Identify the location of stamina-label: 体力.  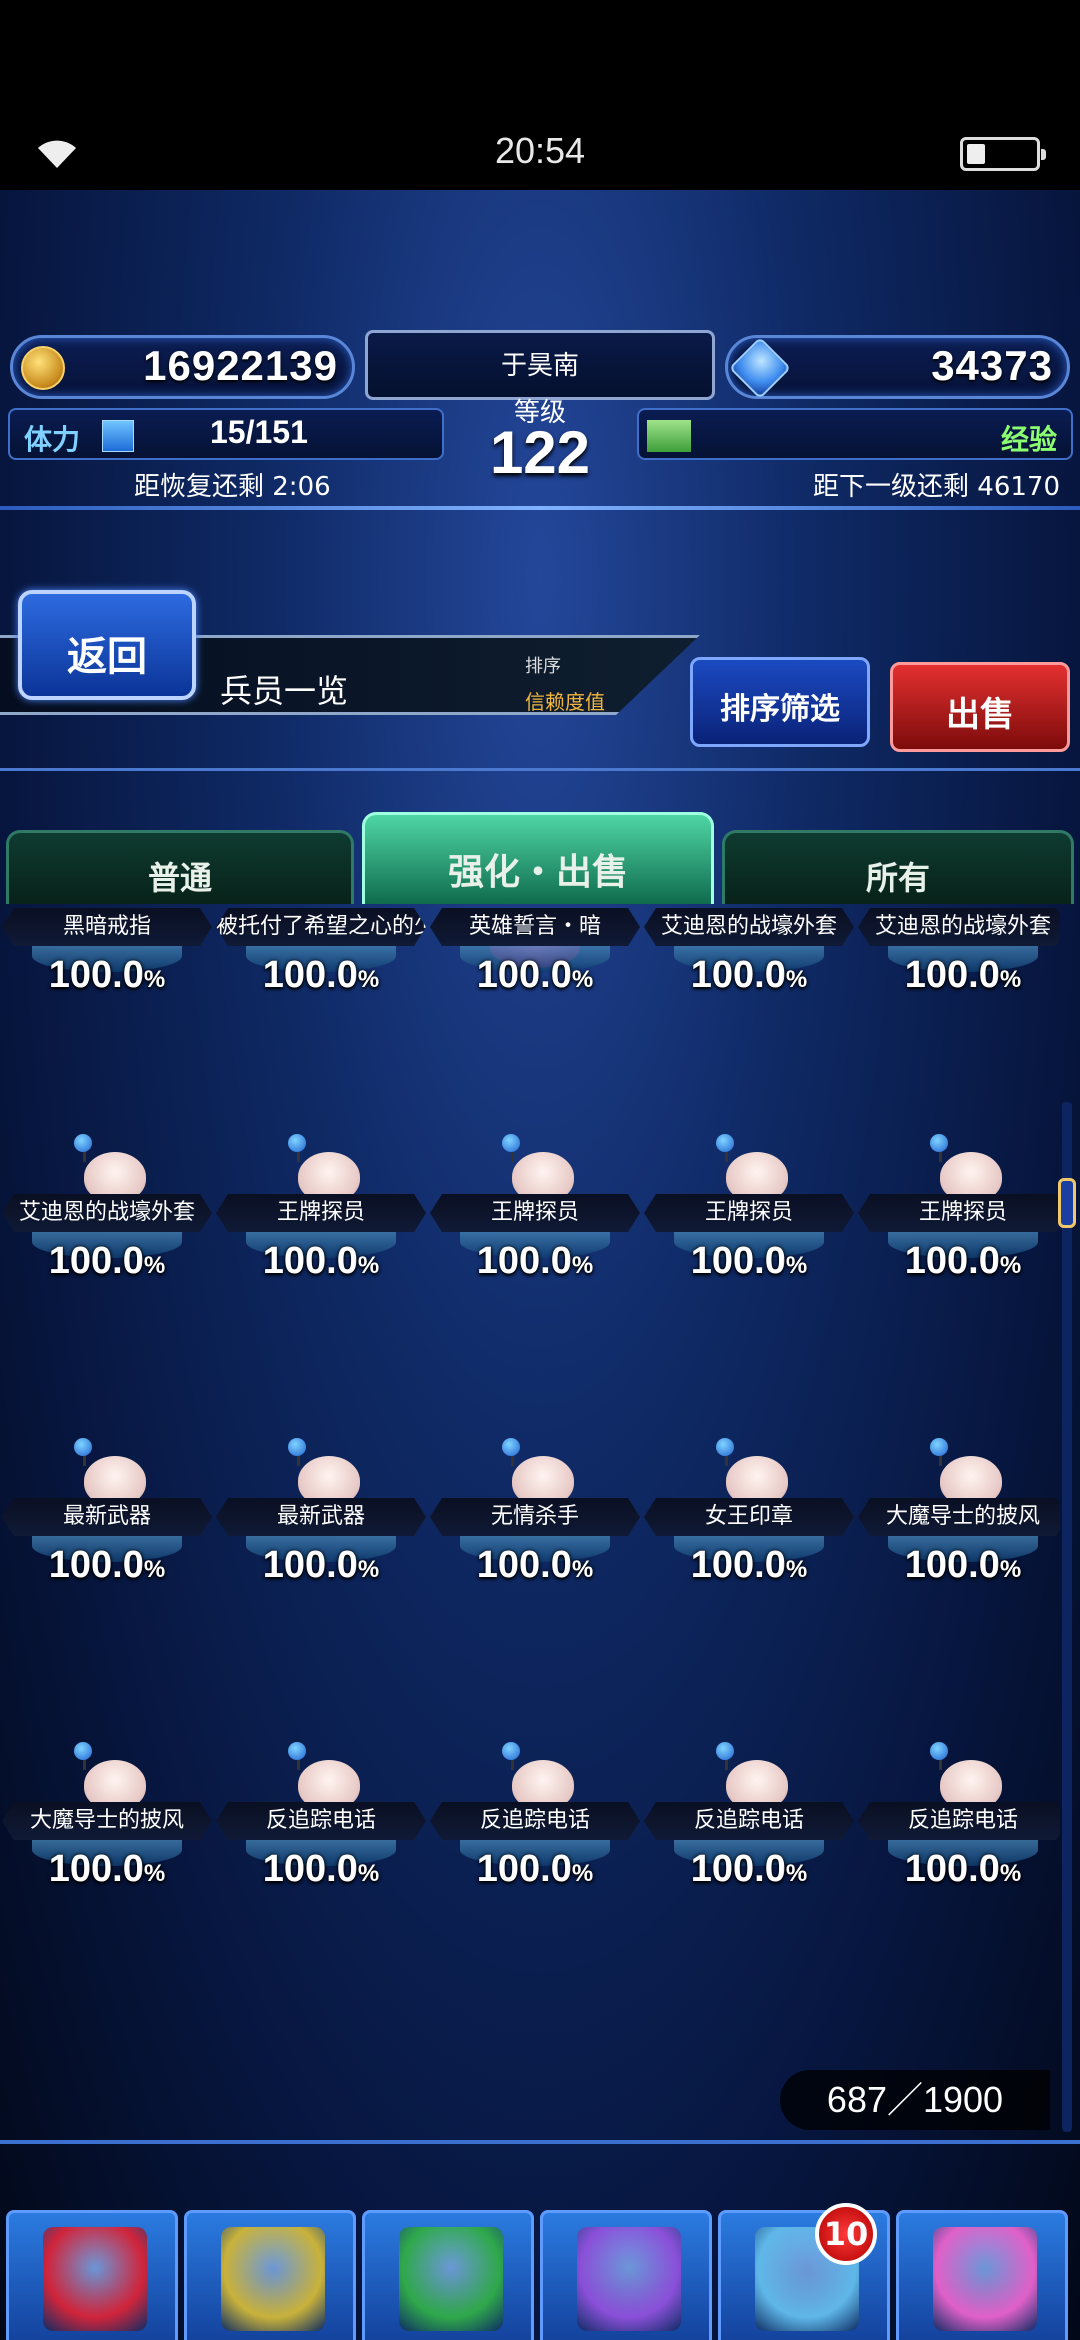
(52, 439).